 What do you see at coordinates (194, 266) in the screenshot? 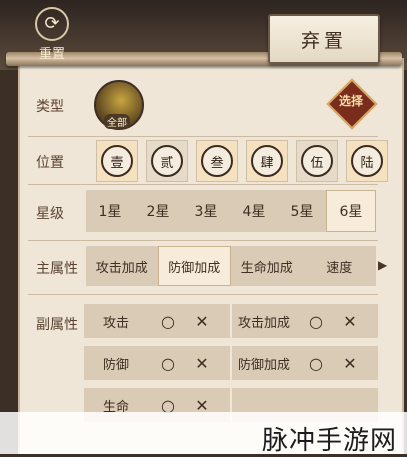
I see `main-attr-defense: 防御加成` at bounding box center [194, 266].